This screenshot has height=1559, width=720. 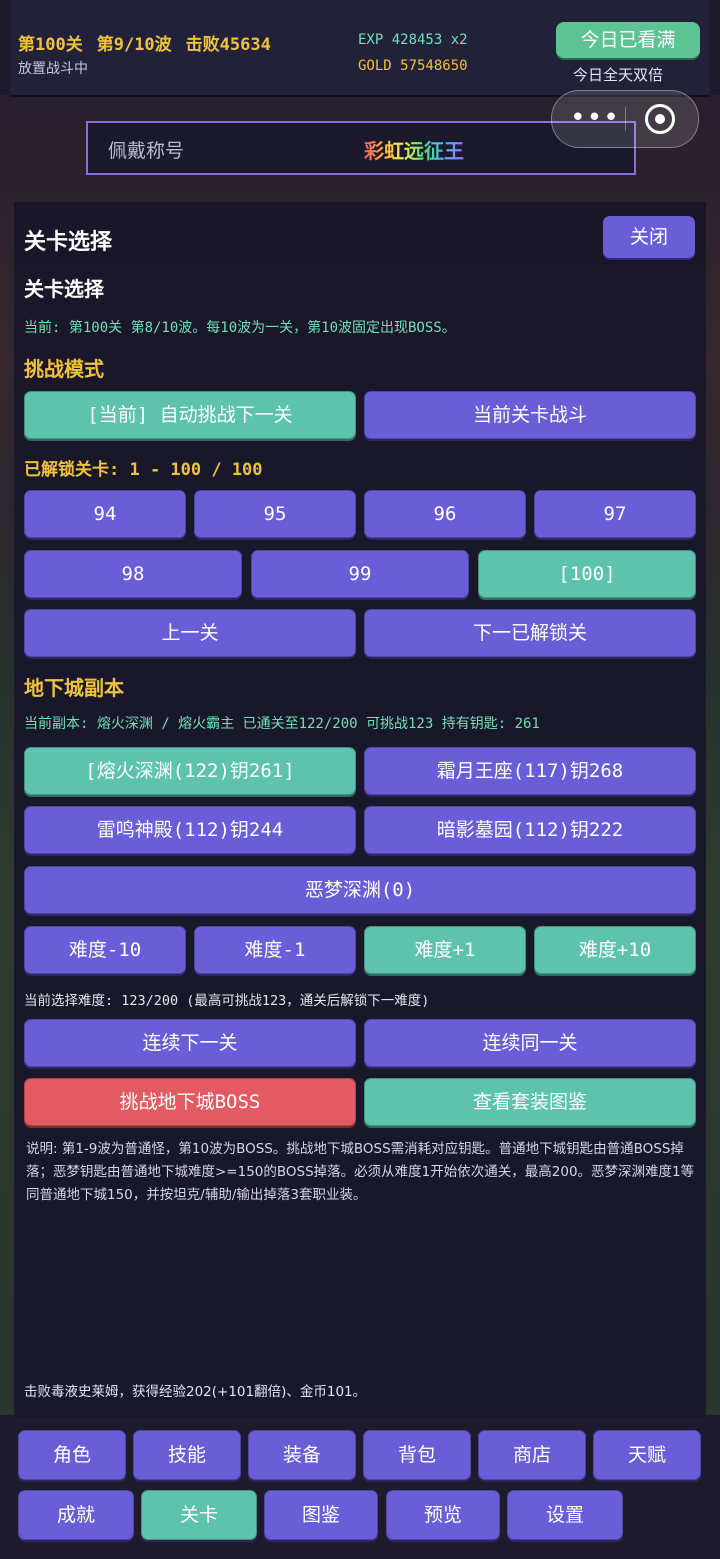 What do you see at coordinates (240, 328) in the screenshot?
I see `current-level-info: 当前: 第100关 第8/10波。每10波为一关，第10波固定出现BOSS。` at bounding box center [240, 328].